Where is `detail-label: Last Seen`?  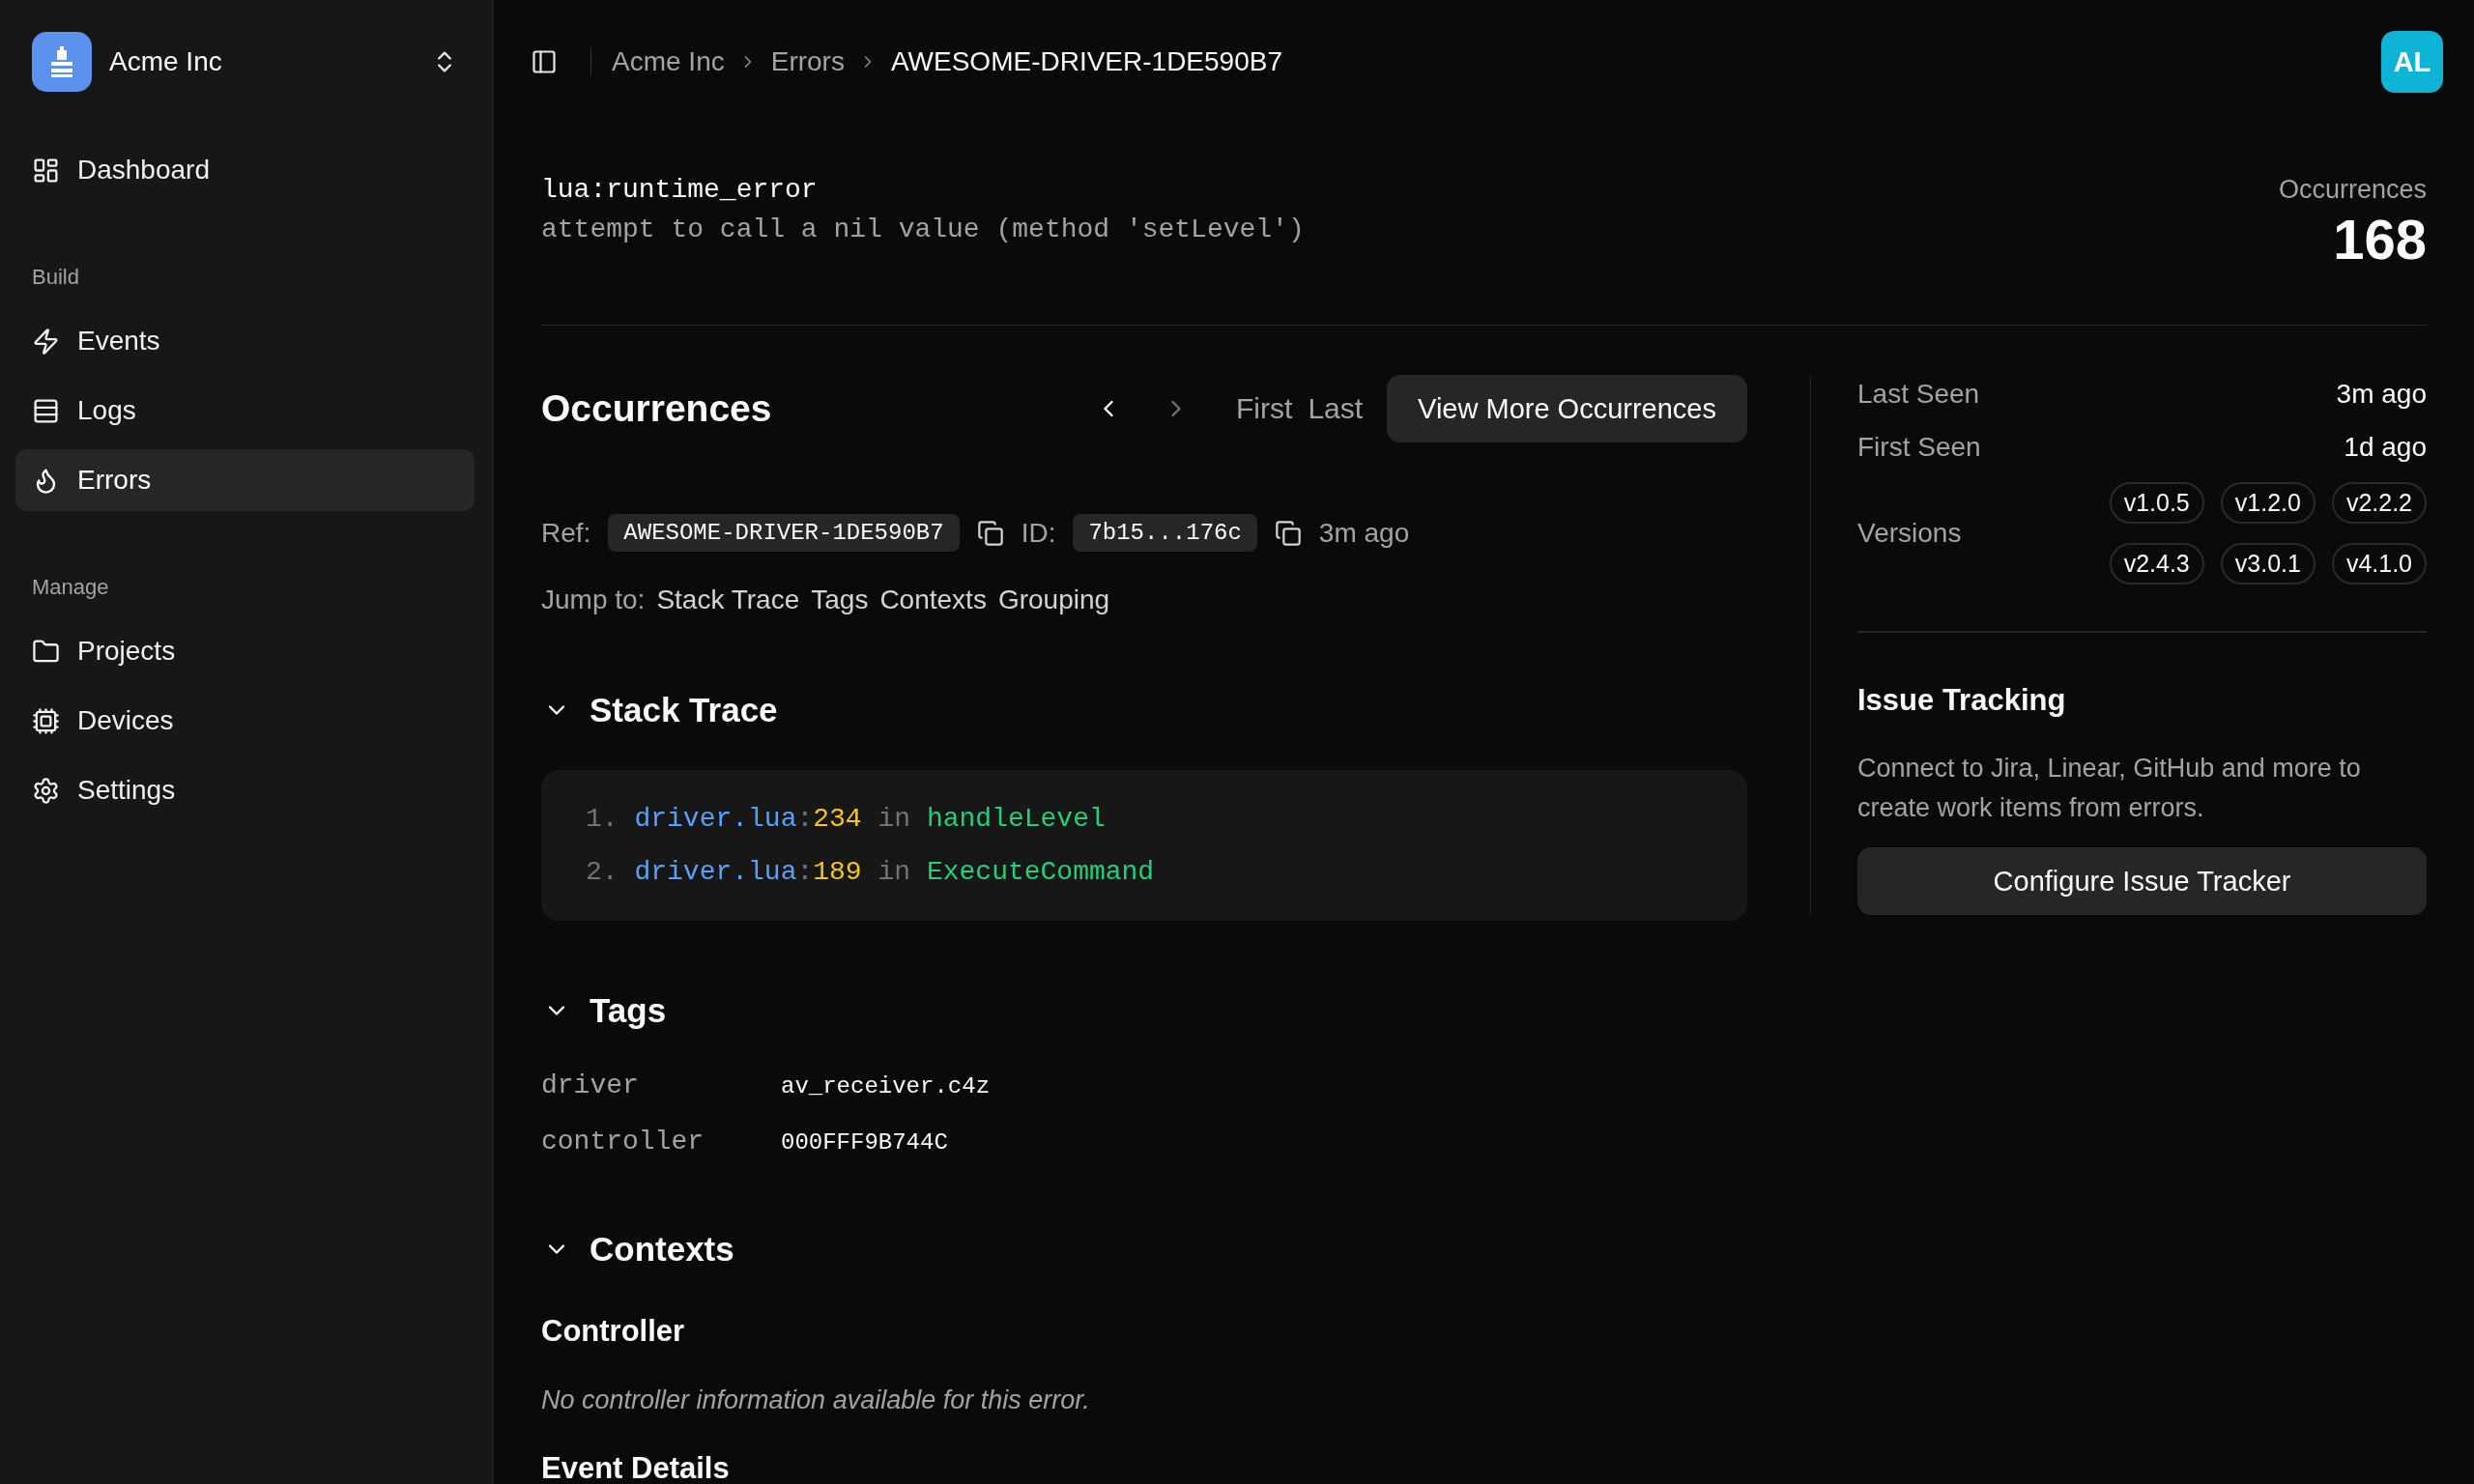
detail-label: Last Seen is located at coordinates (1919, 394).